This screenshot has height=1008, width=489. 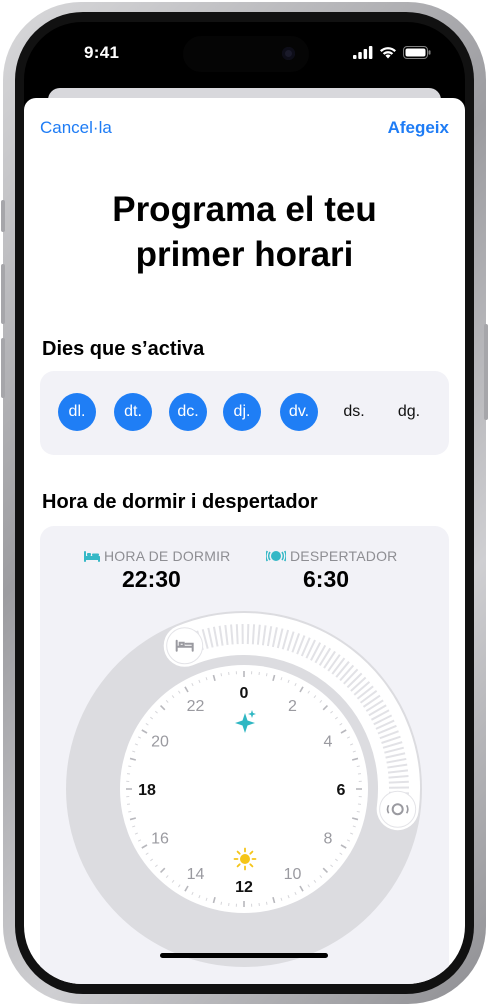 I want to click on page-title: Programa el teu primer horari, so click(x=244, y=232).